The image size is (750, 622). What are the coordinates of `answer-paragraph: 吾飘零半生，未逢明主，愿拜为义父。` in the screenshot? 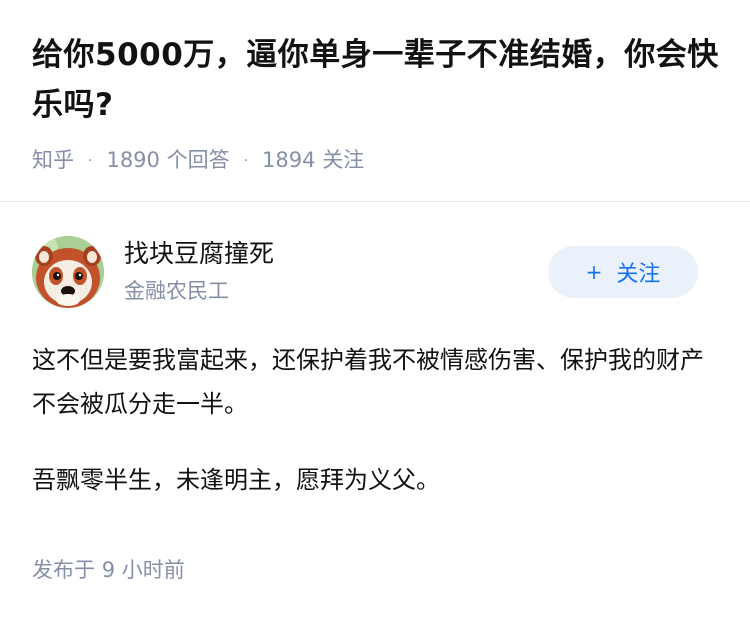 It's located at (236, 480).